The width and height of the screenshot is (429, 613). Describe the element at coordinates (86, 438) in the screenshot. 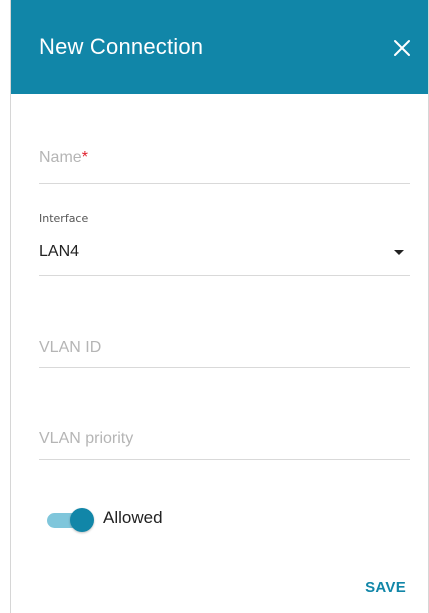

I see `vlan-priority-placeholder: VLAN priority` at that location.